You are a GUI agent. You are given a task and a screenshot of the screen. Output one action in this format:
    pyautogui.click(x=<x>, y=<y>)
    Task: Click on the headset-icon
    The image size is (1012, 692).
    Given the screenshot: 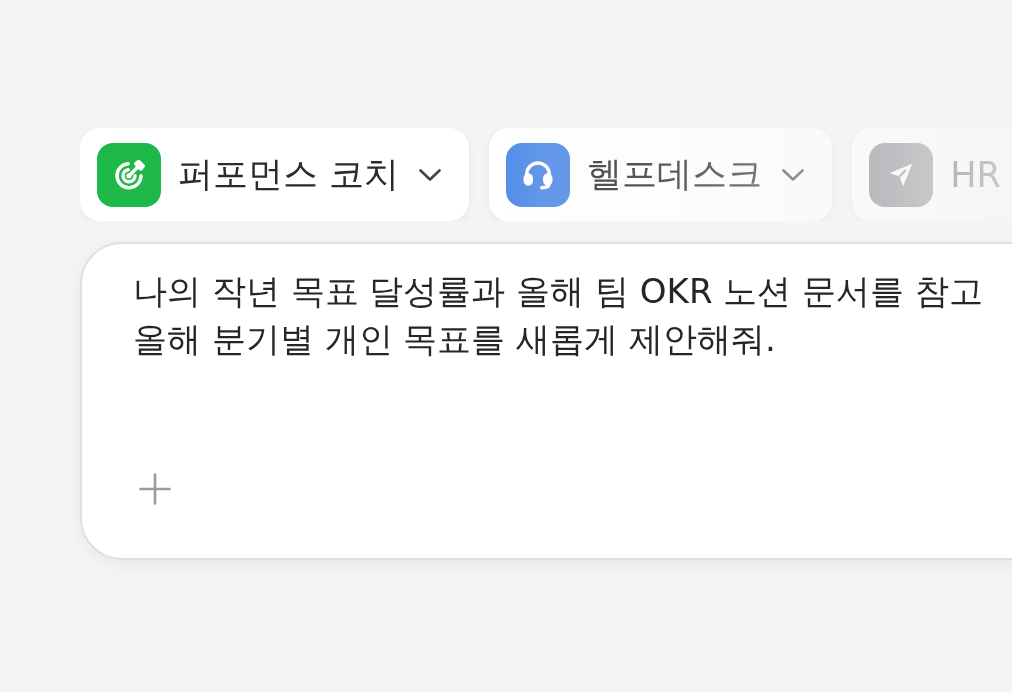 What is the action you would take?
    pyautogui.click(x=538, y=174)
    